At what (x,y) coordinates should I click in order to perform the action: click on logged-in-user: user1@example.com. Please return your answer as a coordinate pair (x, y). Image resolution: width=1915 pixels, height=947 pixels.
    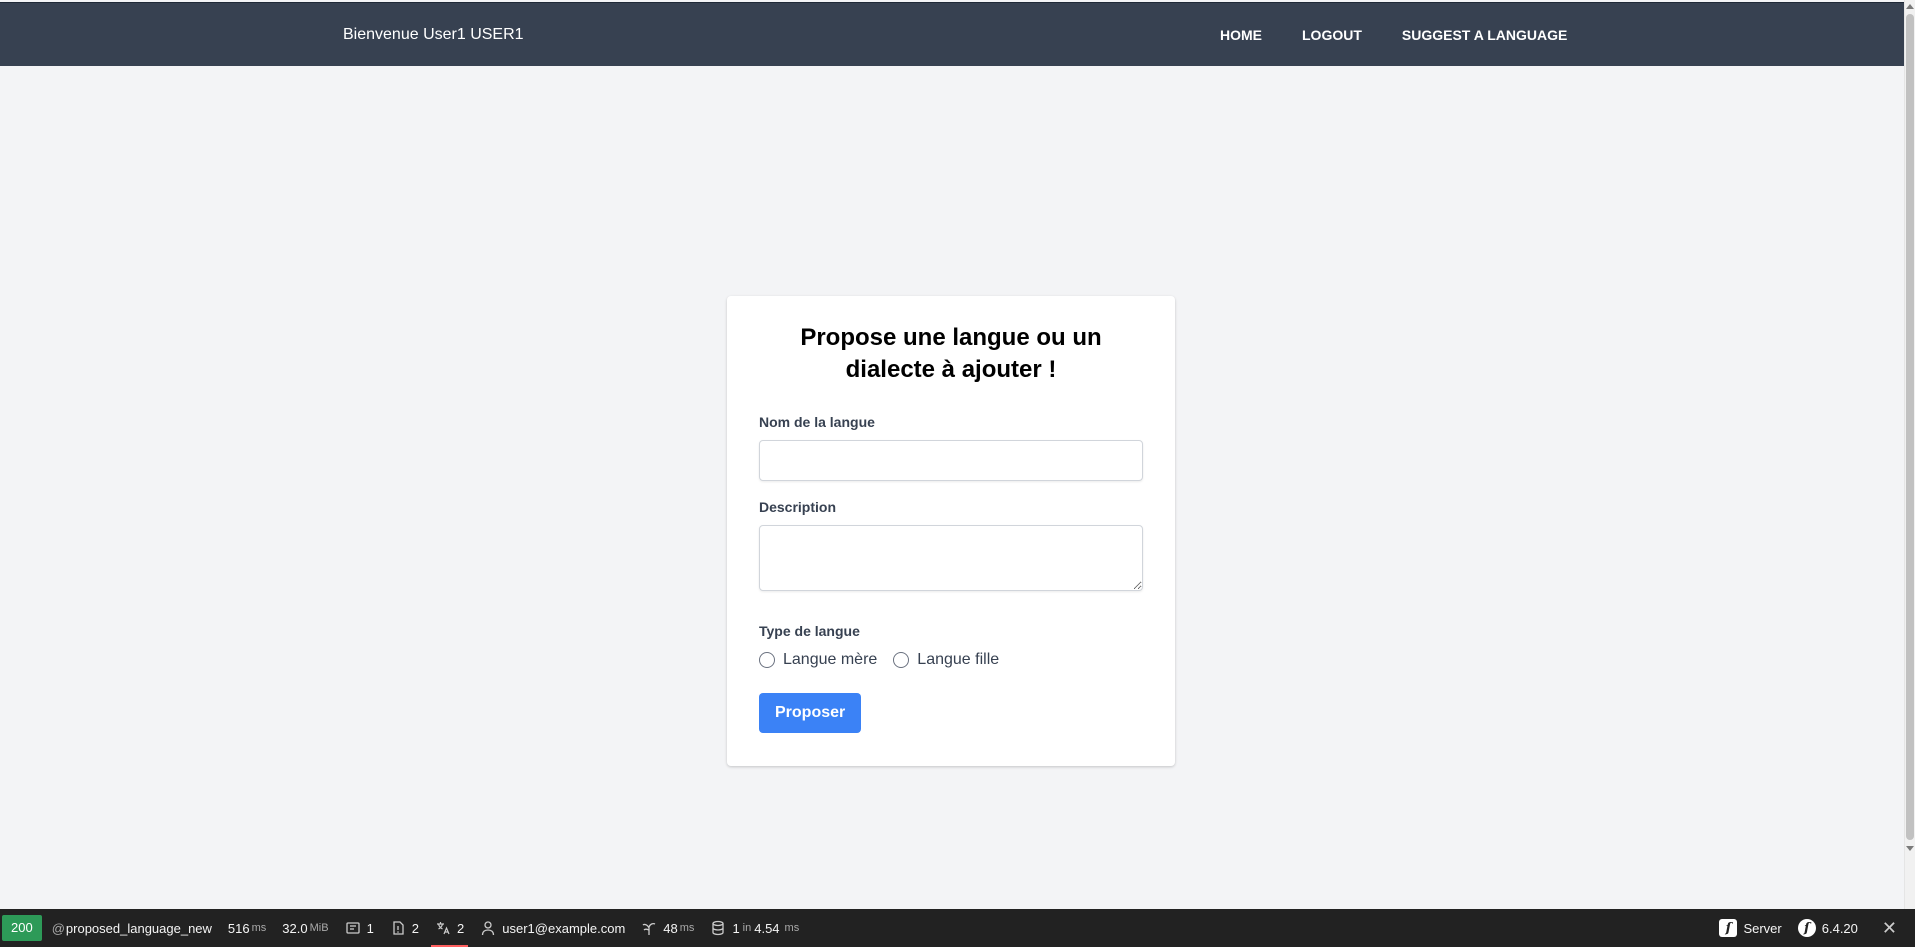
    Looking at the image, I should click on (564, 928).